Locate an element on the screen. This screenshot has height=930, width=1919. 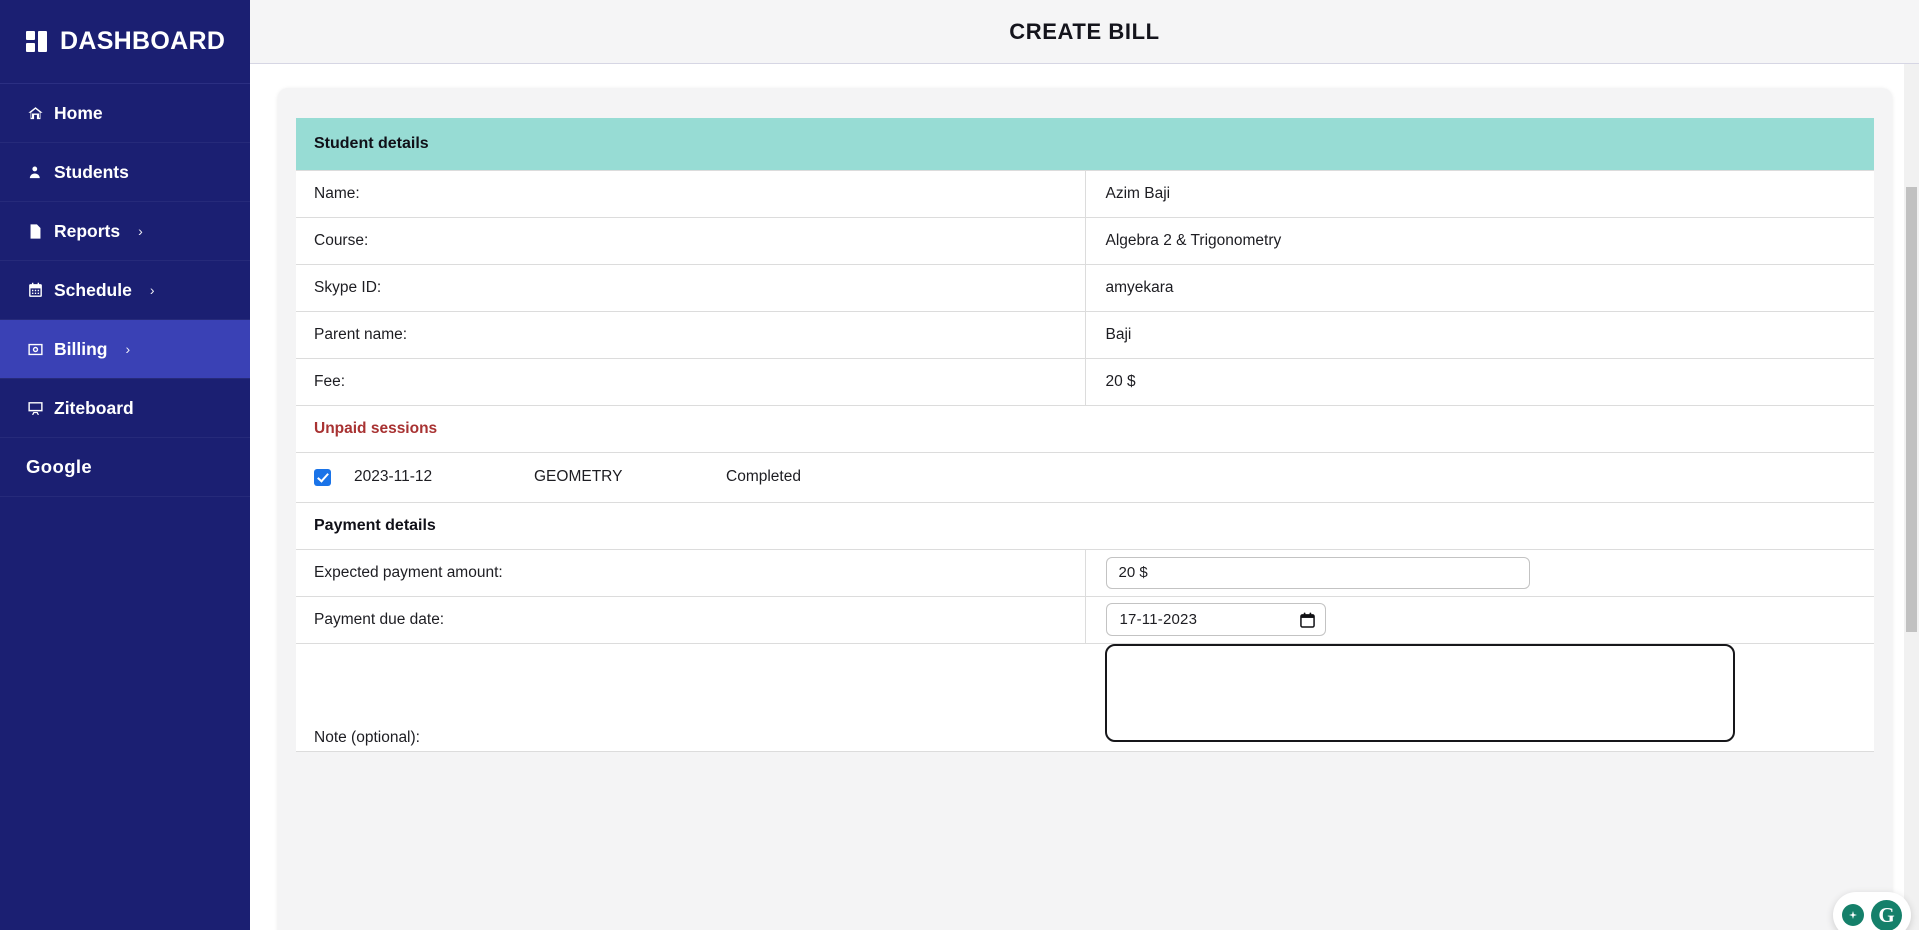
money-icon is located at coordinates (35, 349).